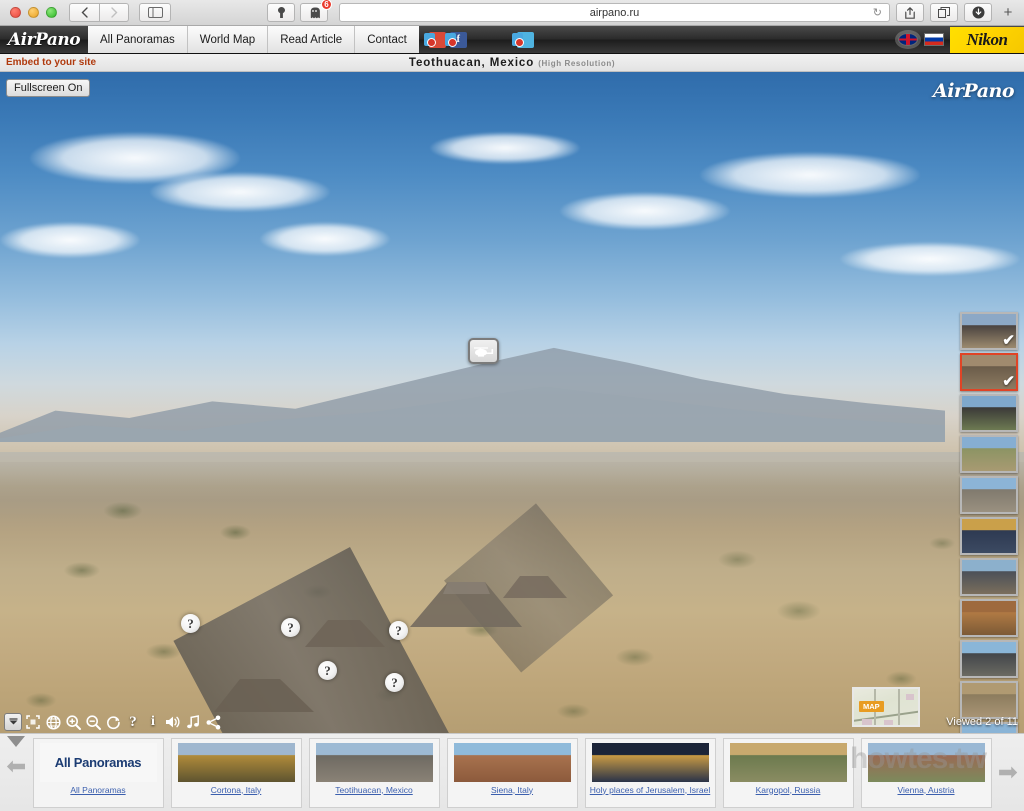 The height and width of the screenshot is (811, 1024). I want to click on menu-item-contact: Contact, so click(387, 39).